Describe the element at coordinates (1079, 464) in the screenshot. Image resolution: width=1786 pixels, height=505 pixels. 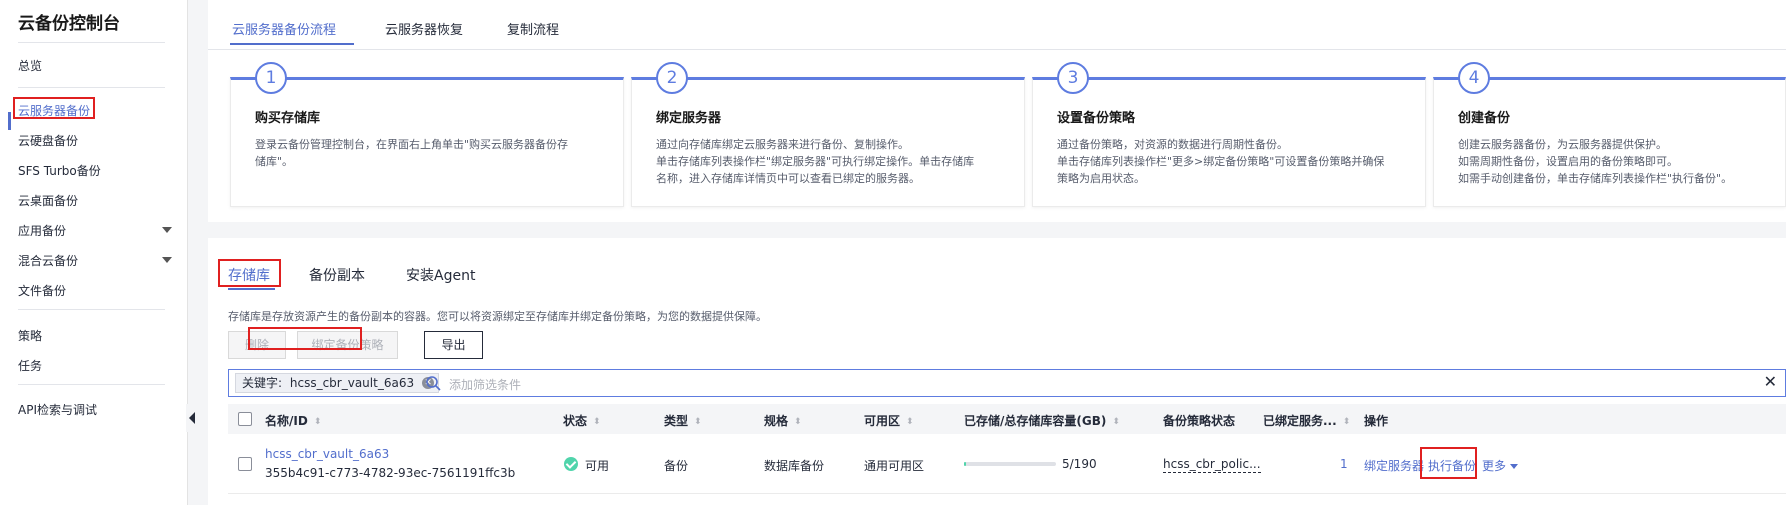
I see `capacity-text: 5/190` at that location.